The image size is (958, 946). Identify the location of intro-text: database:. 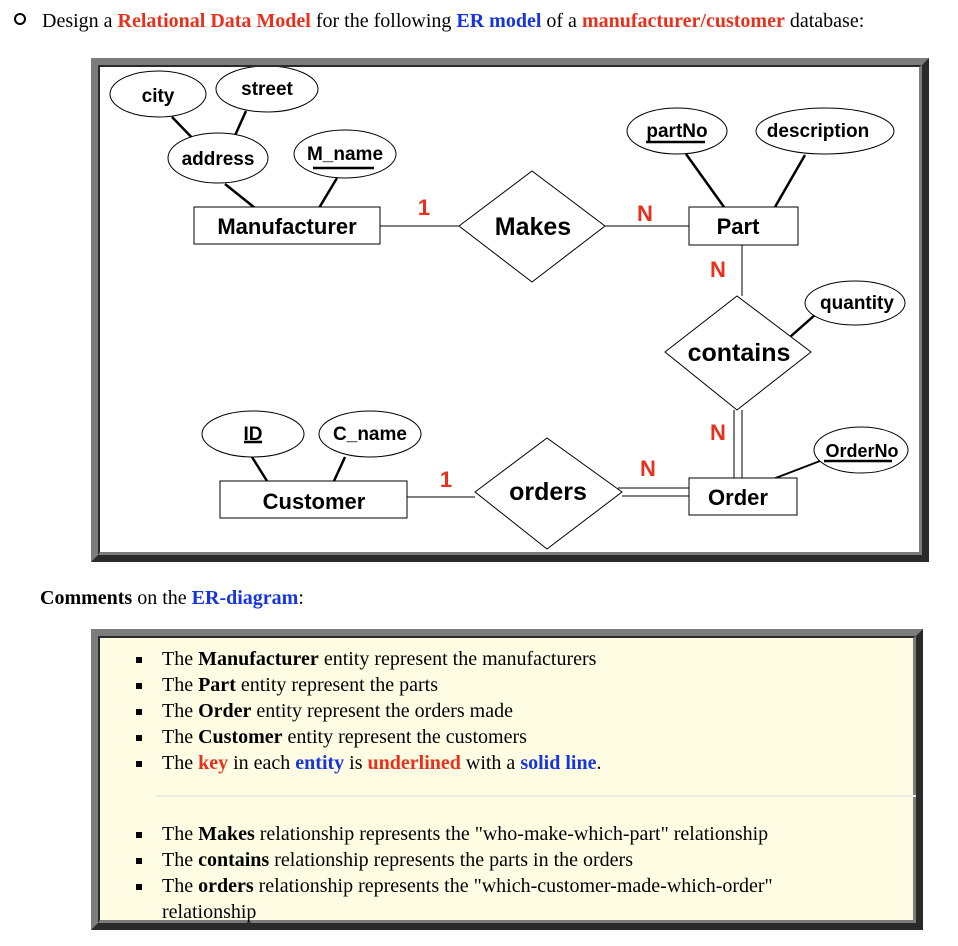
(824, 21).